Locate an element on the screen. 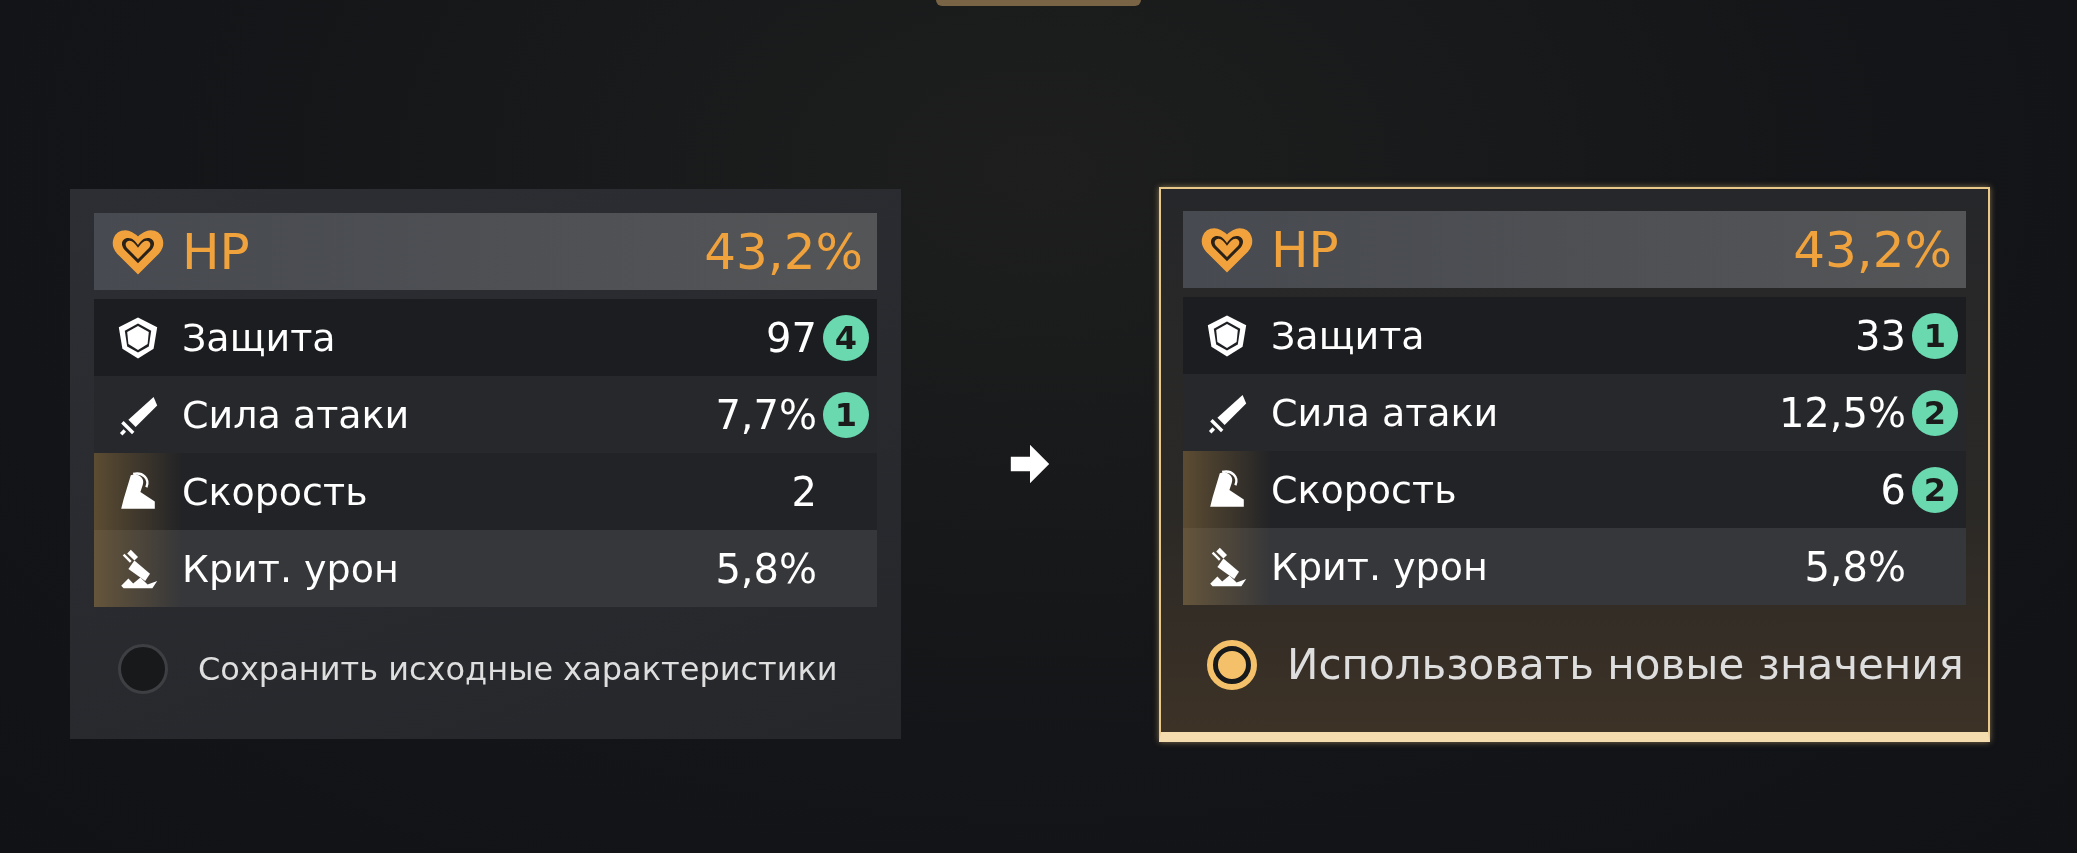  radio-button is located at coordinates (143, 669).